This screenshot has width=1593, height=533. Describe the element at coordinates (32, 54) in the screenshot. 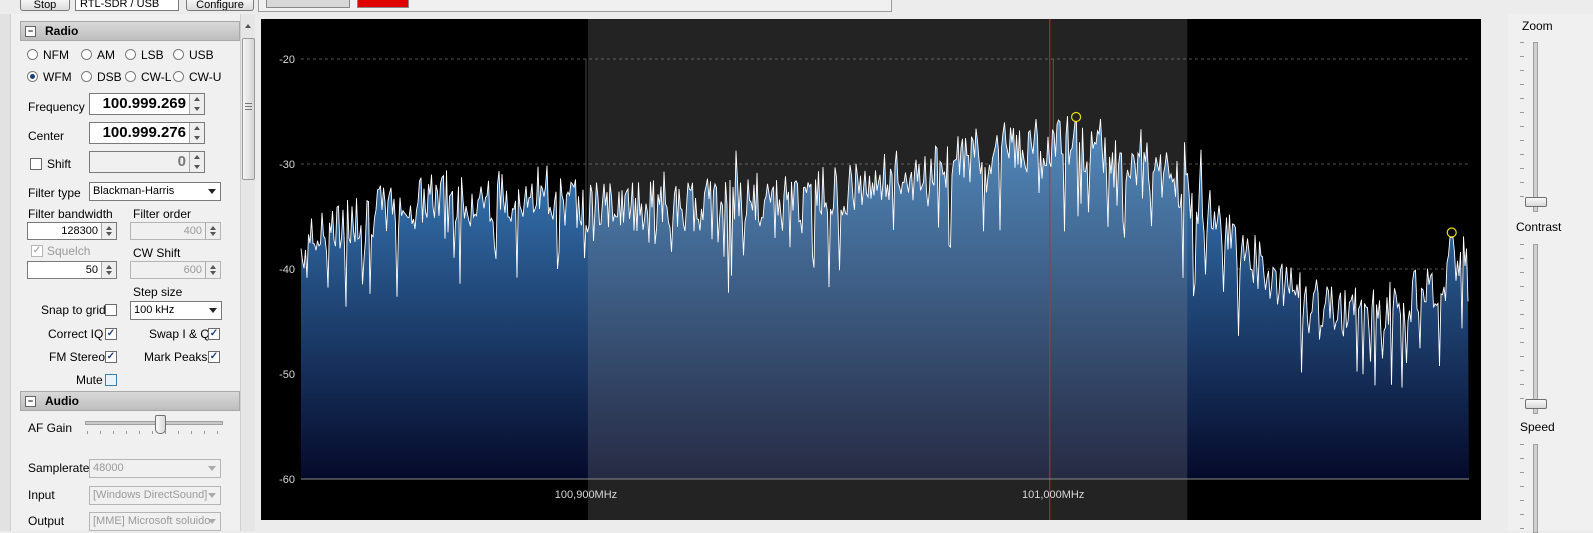

I see `mode-radio-nfm` at that location.